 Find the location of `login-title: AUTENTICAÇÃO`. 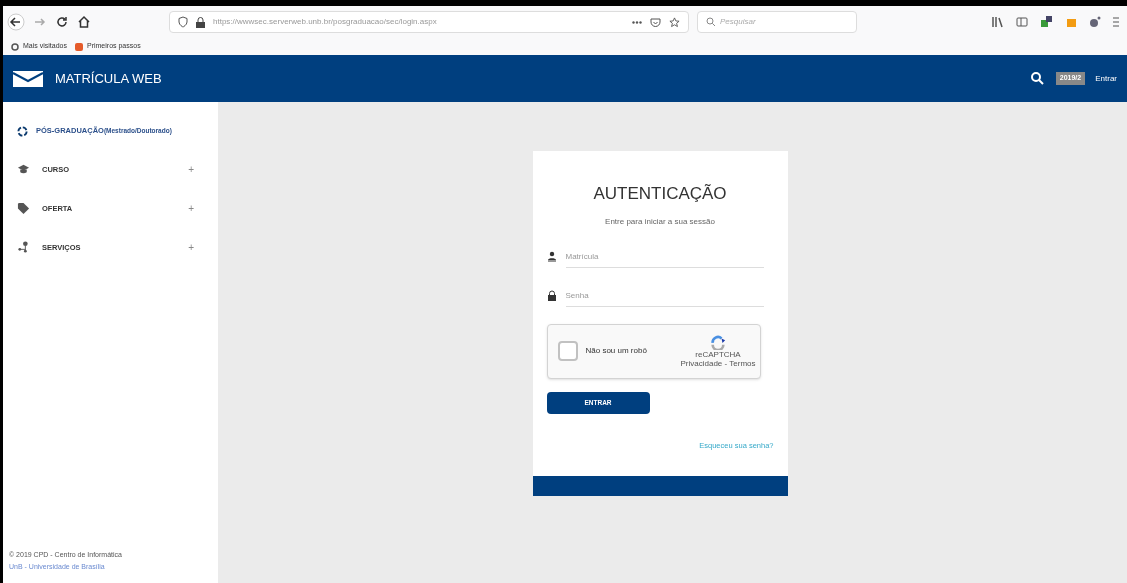

login-title: AUTENTICAÇÃO is located at coordinates (660, 194).